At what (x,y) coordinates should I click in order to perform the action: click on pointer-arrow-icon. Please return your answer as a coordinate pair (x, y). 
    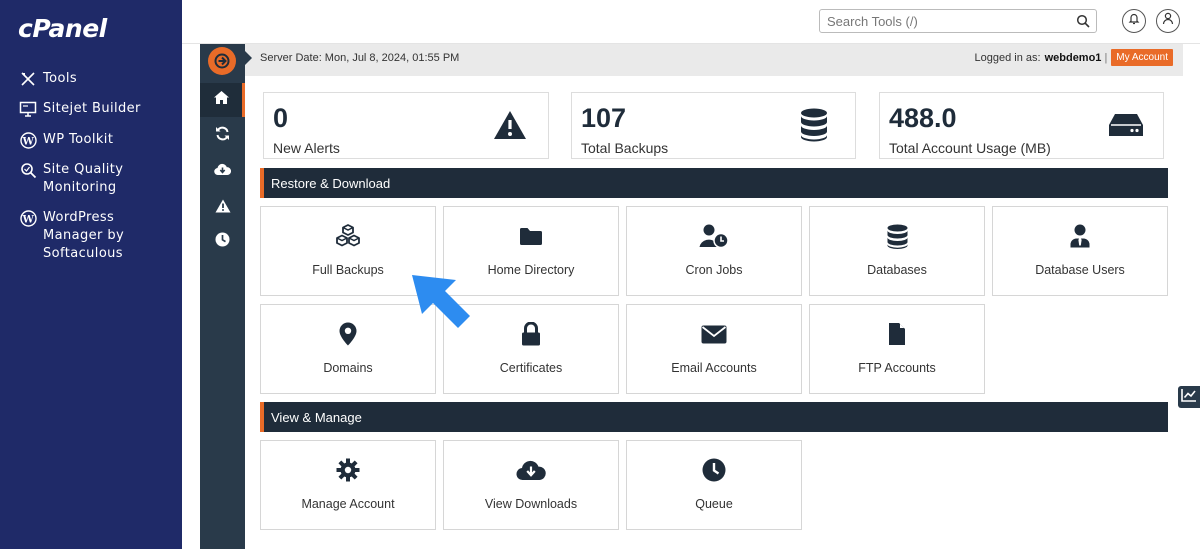
    Looking at the image, I should click on (440, 304).